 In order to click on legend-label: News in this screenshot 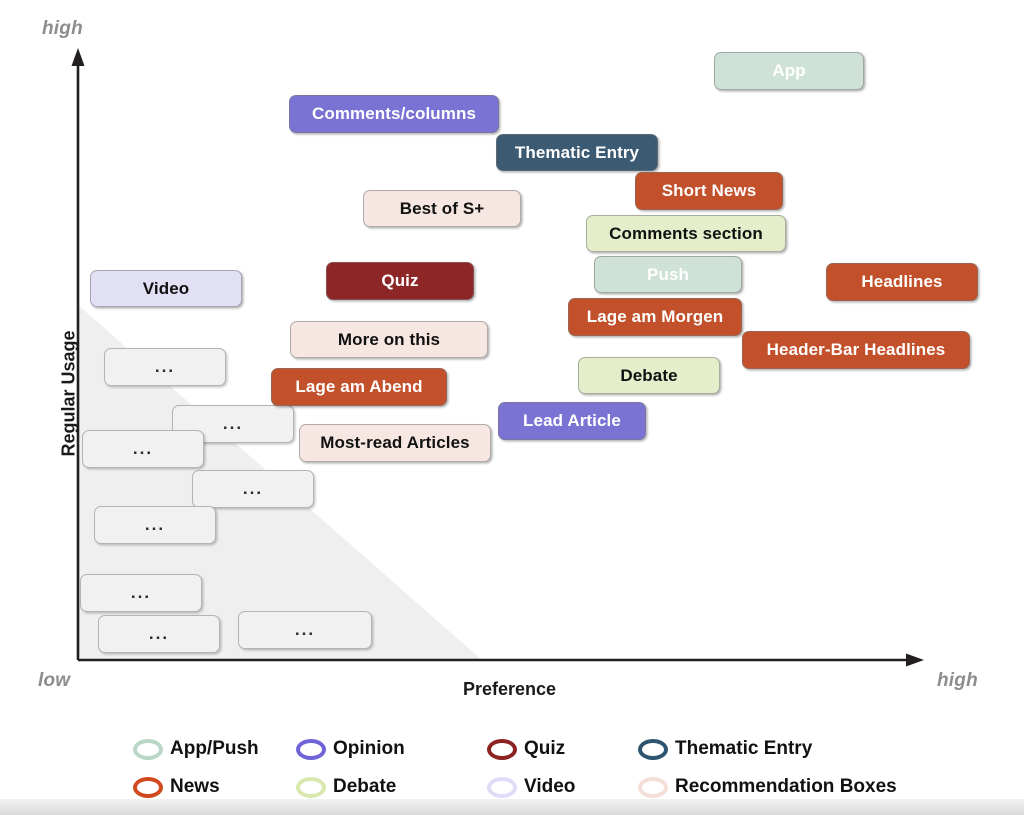, I will do `click(195, 786)`.